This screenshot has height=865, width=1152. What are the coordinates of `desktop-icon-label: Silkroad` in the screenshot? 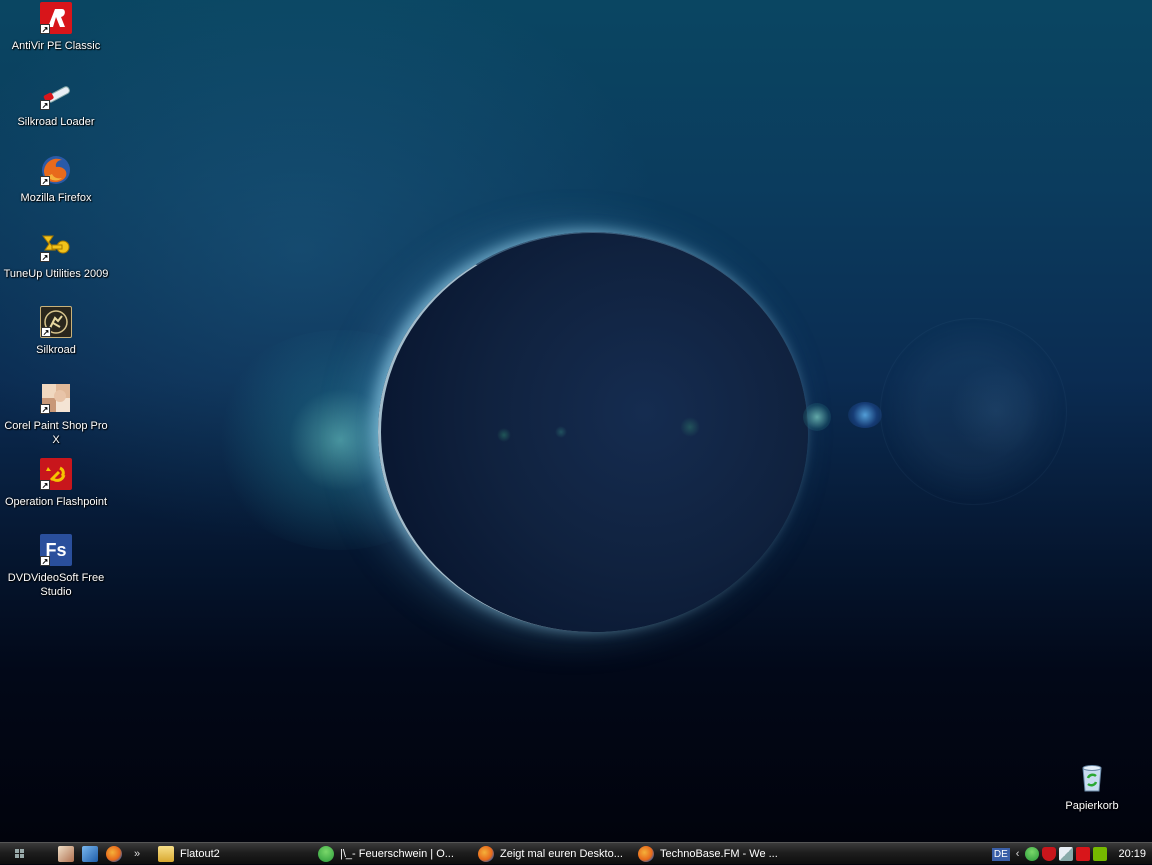 It's located at (56, 350).